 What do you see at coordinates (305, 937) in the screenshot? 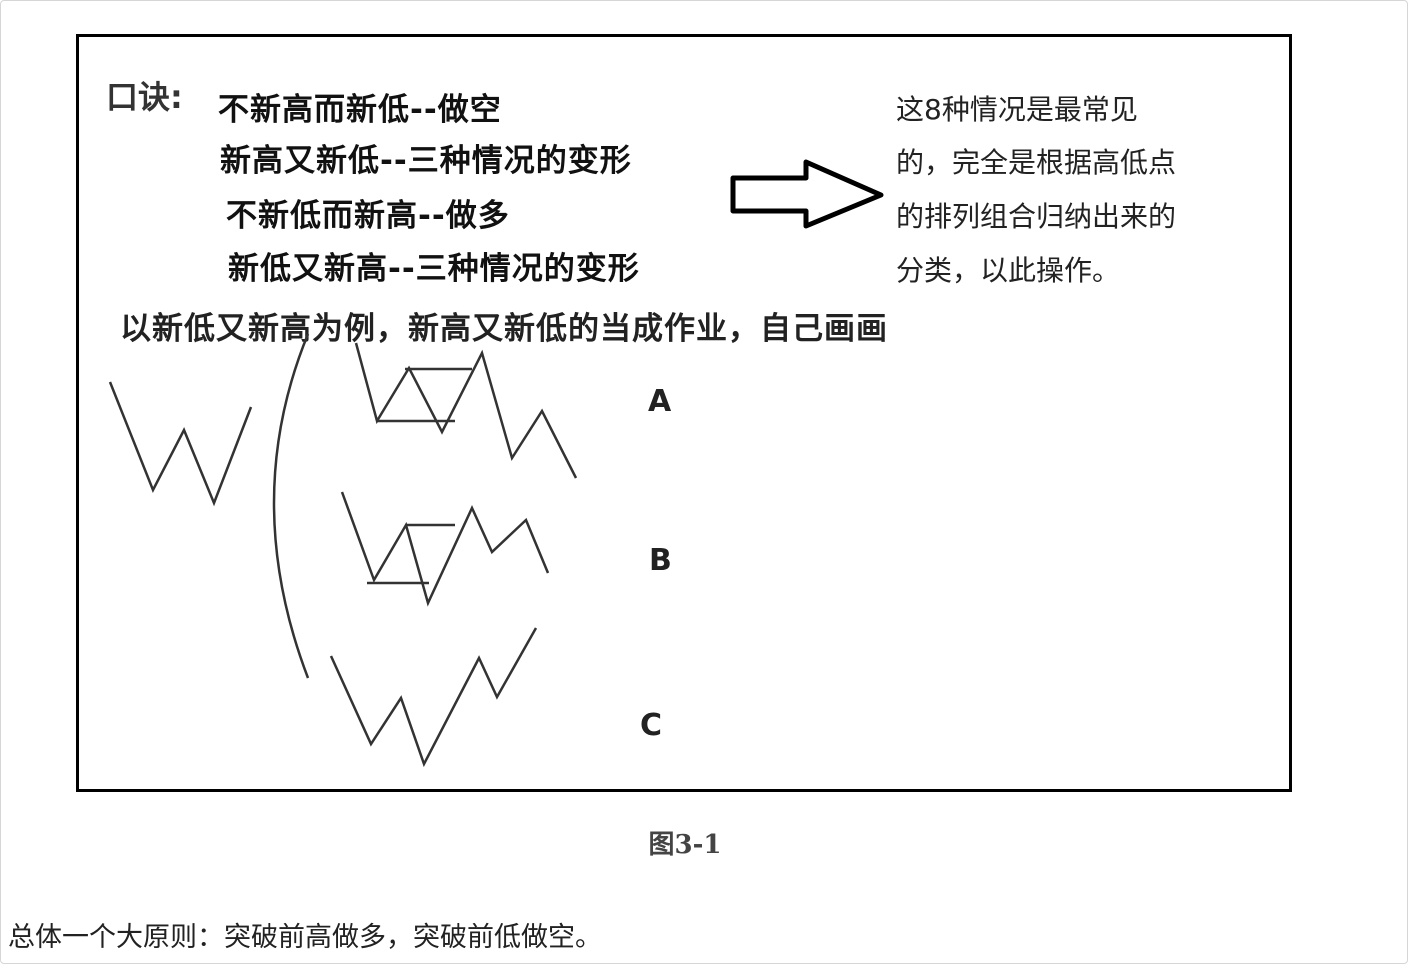
I see `principle-text: 总体一个大原则：突破前高做多，突破前低做空。` at bounding box center [305, 937].